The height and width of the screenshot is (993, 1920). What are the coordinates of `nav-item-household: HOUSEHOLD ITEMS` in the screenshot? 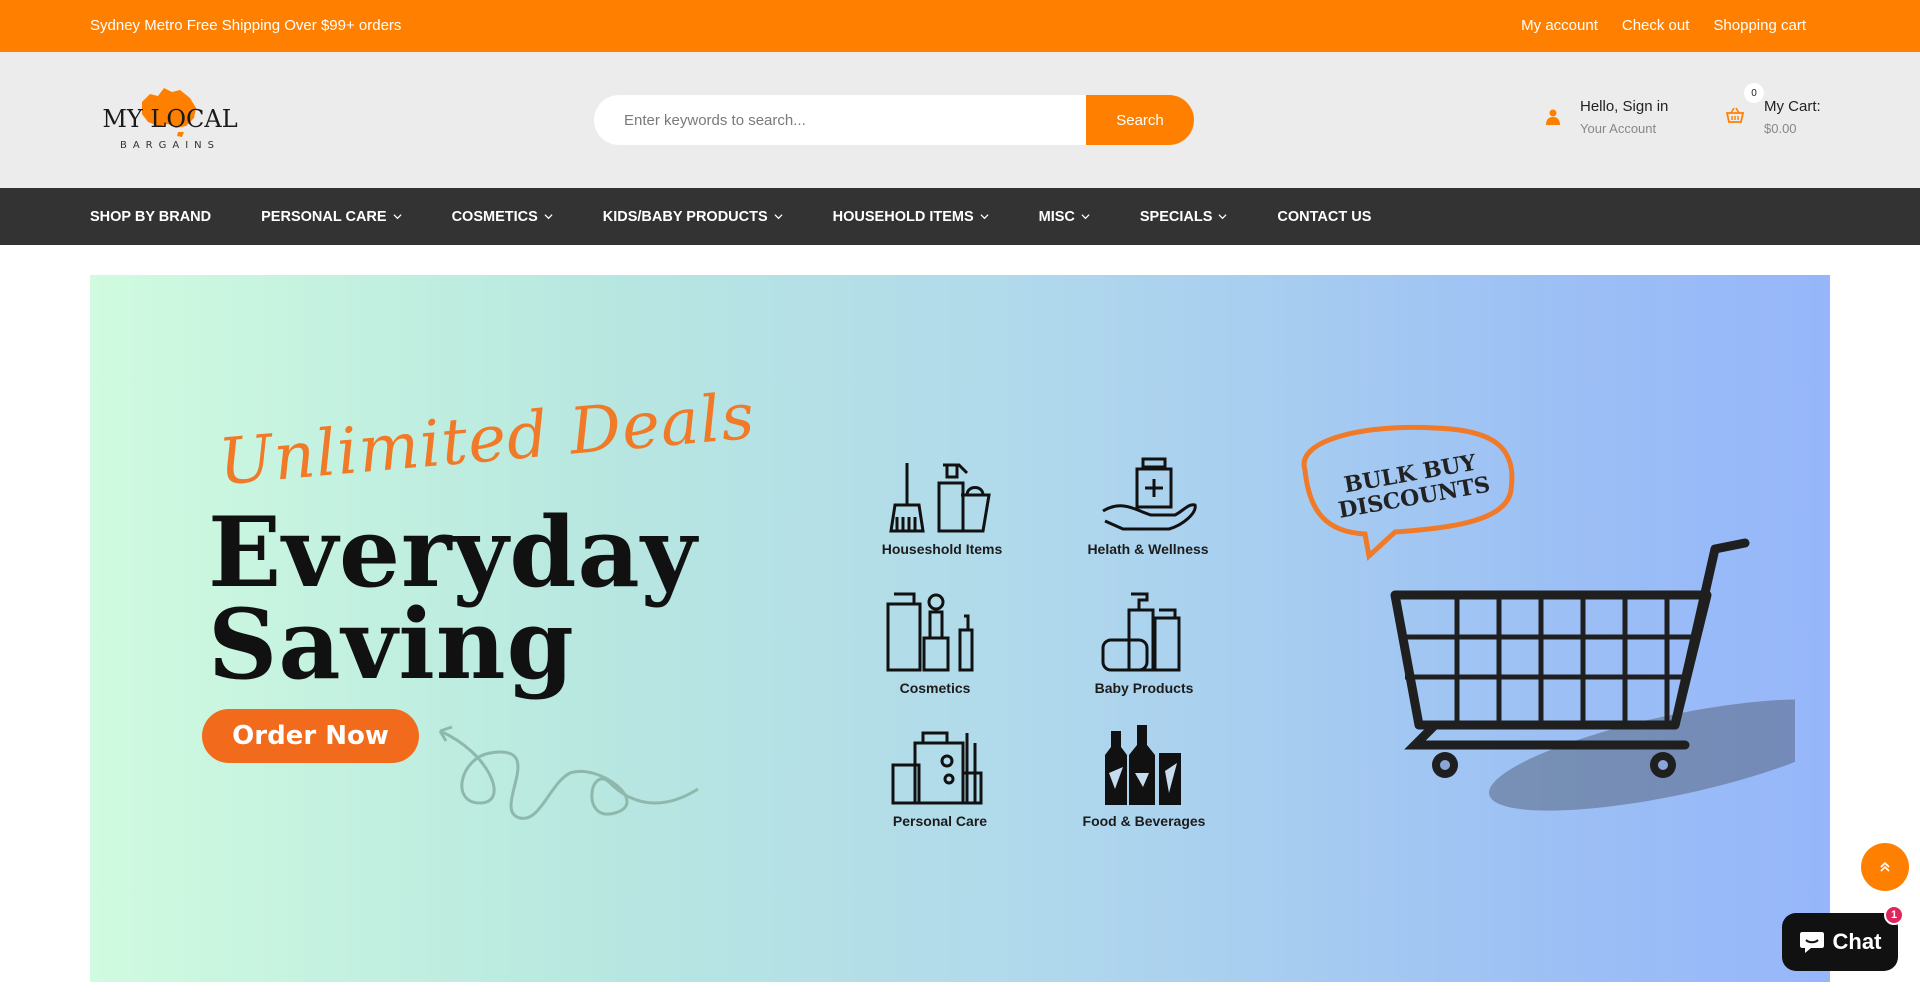 It's located at (911, 217).